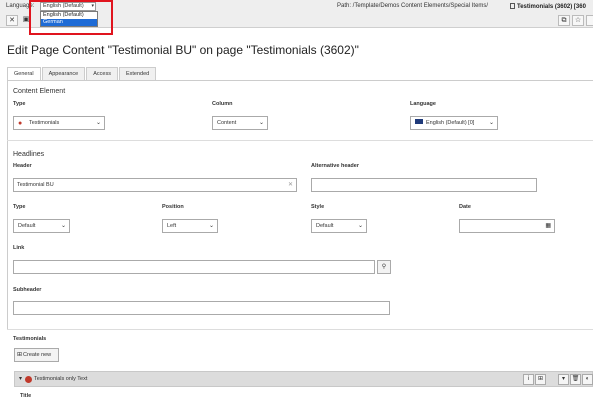 The width and height of the screenshot is (593, 400). What do you see at coordinates (22, 166) in the screenshot?
I see `header-label: Header` at bounding box center [22, 166].